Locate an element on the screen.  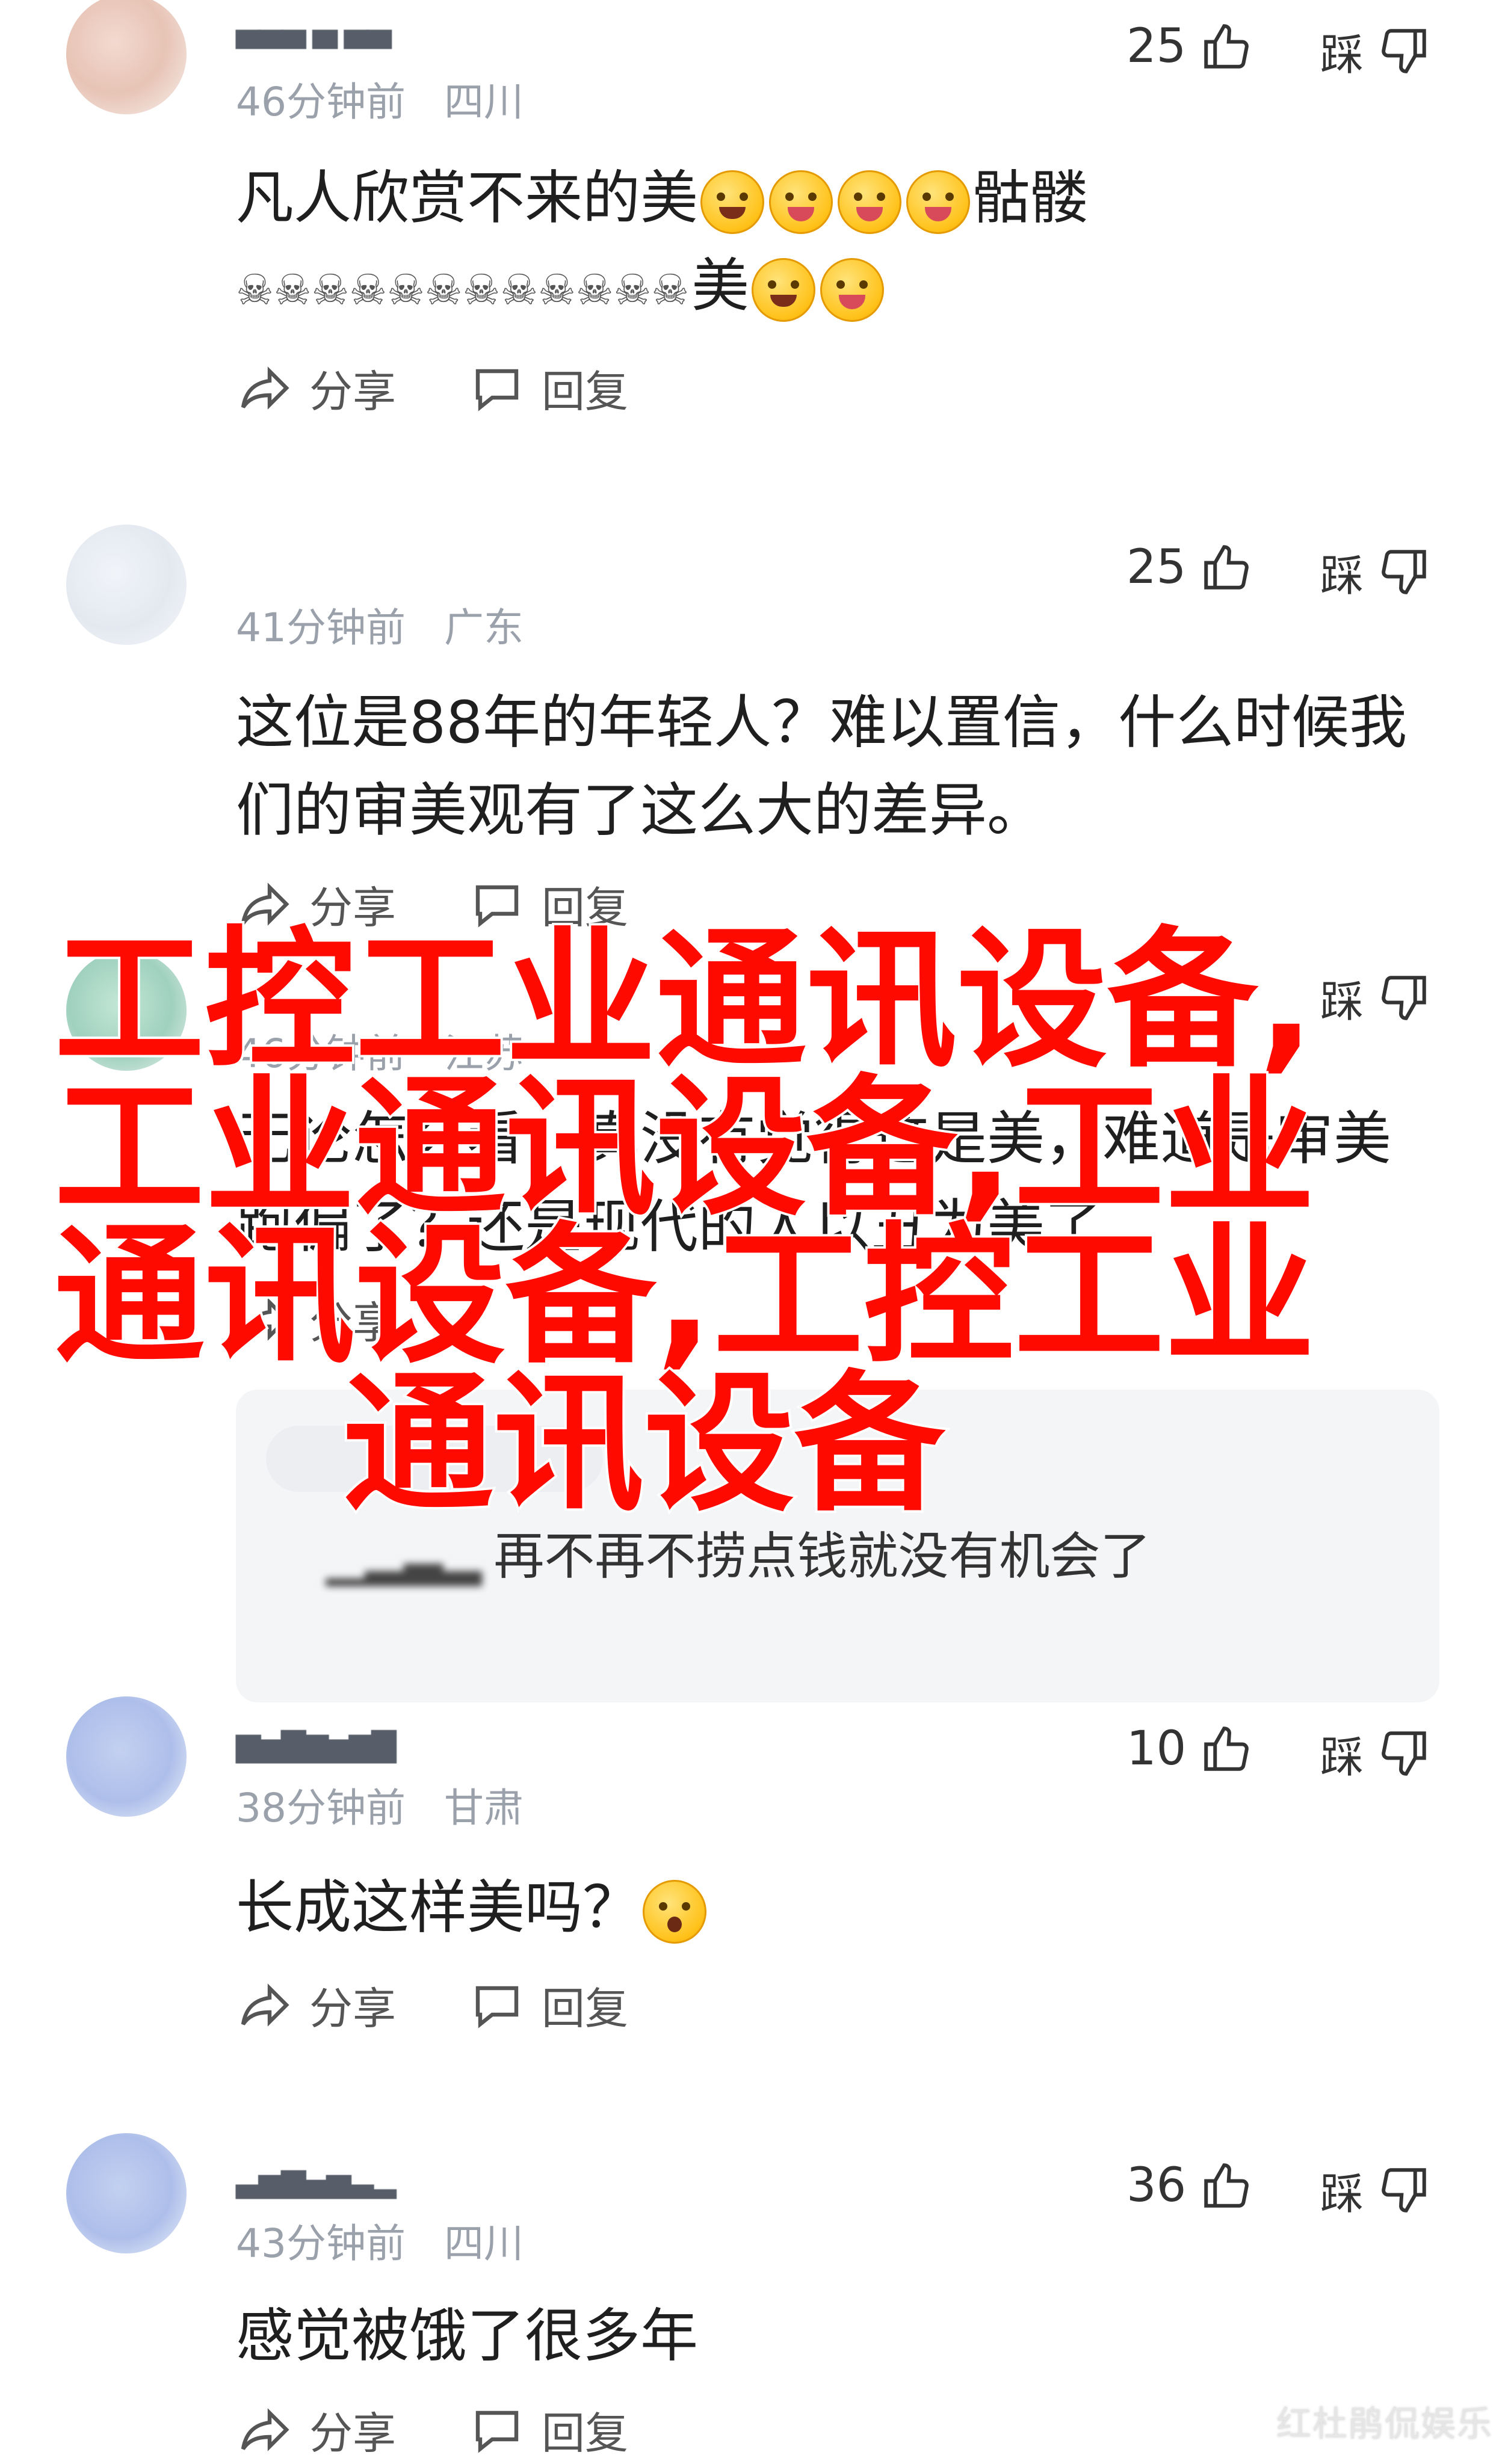
comment-meta: 41分钟前 广东 is located at coordinates (380, 624).